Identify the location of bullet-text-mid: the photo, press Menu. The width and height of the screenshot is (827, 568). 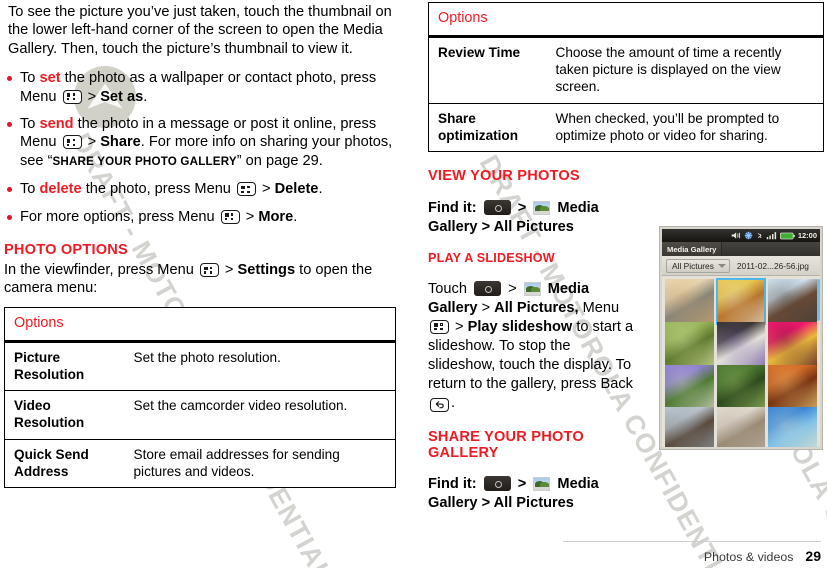
(158, 189).